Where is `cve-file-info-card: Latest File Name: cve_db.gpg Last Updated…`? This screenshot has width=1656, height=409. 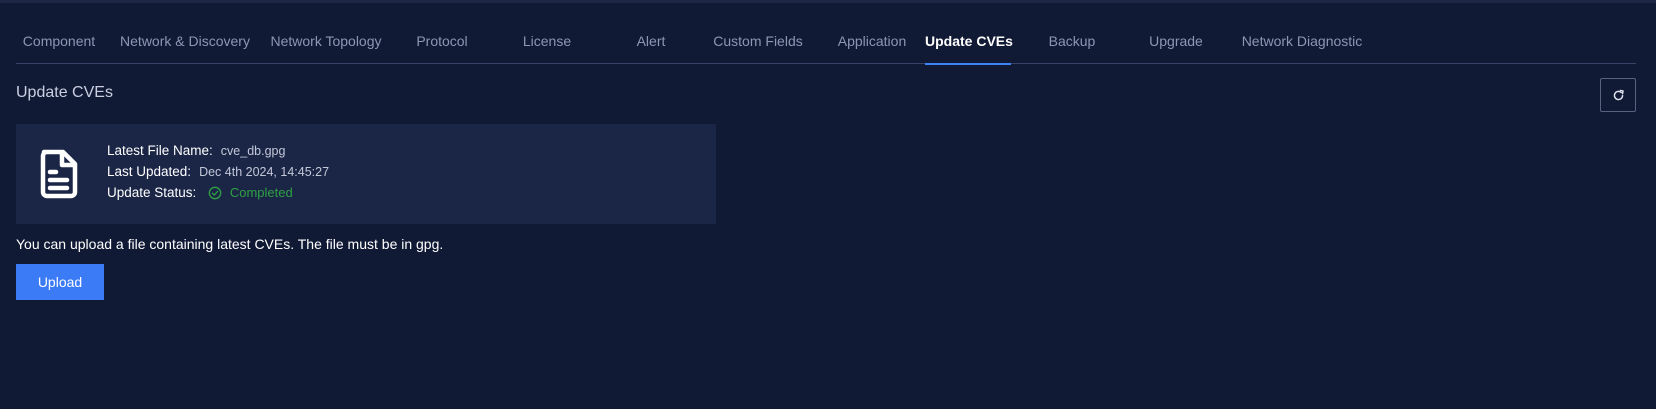 cve-file-info-card: Latest File Name: cve_db.gpg Last Updated… is located at coordinates (366, 174).